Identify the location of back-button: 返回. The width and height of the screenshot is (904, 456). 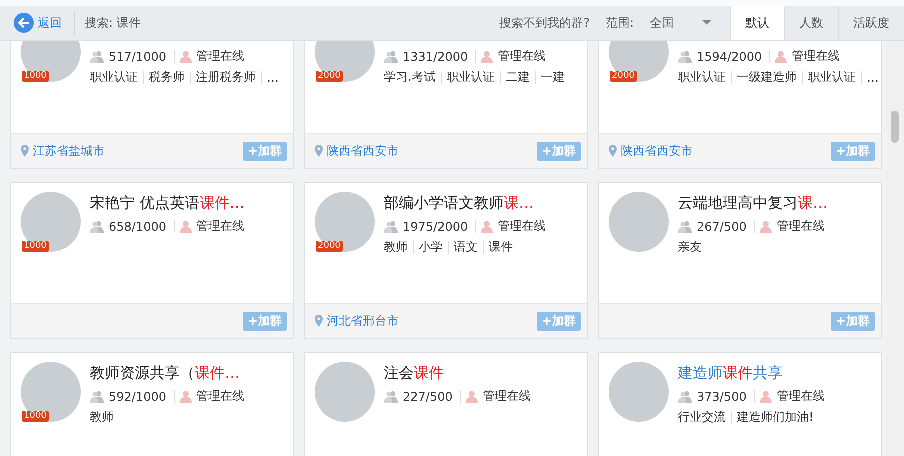
(38, 23).